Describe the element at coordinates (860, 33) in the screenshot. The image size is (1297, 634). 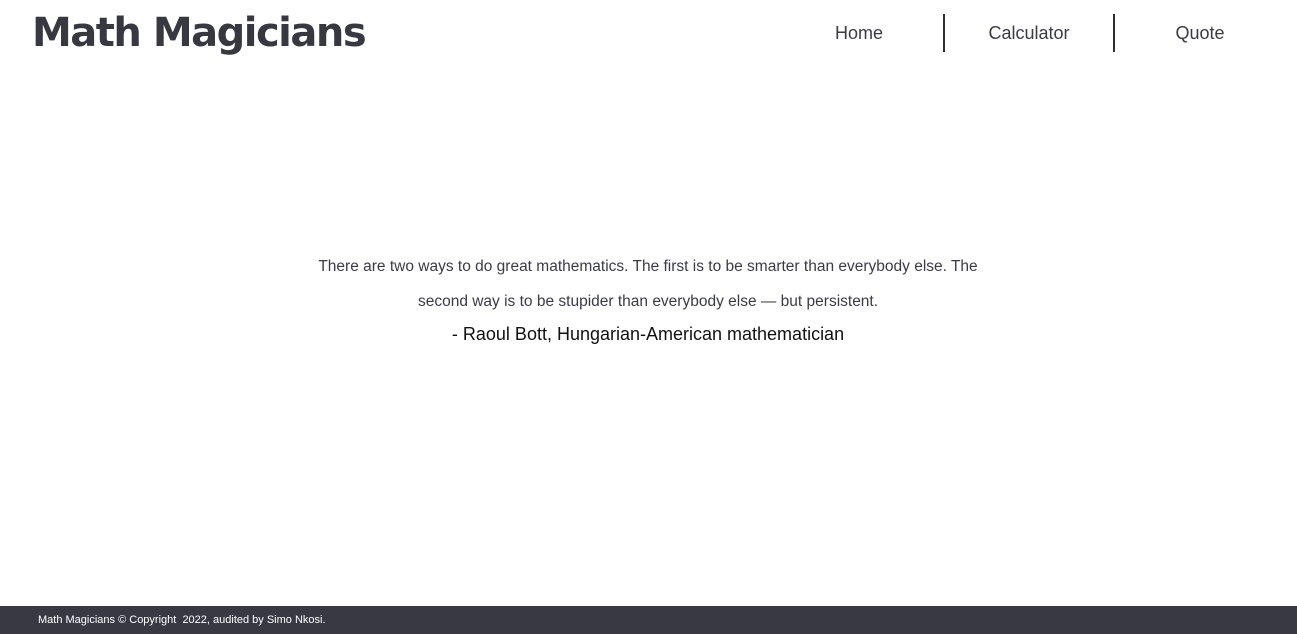
I see `nav-link-home: Home` at that location.